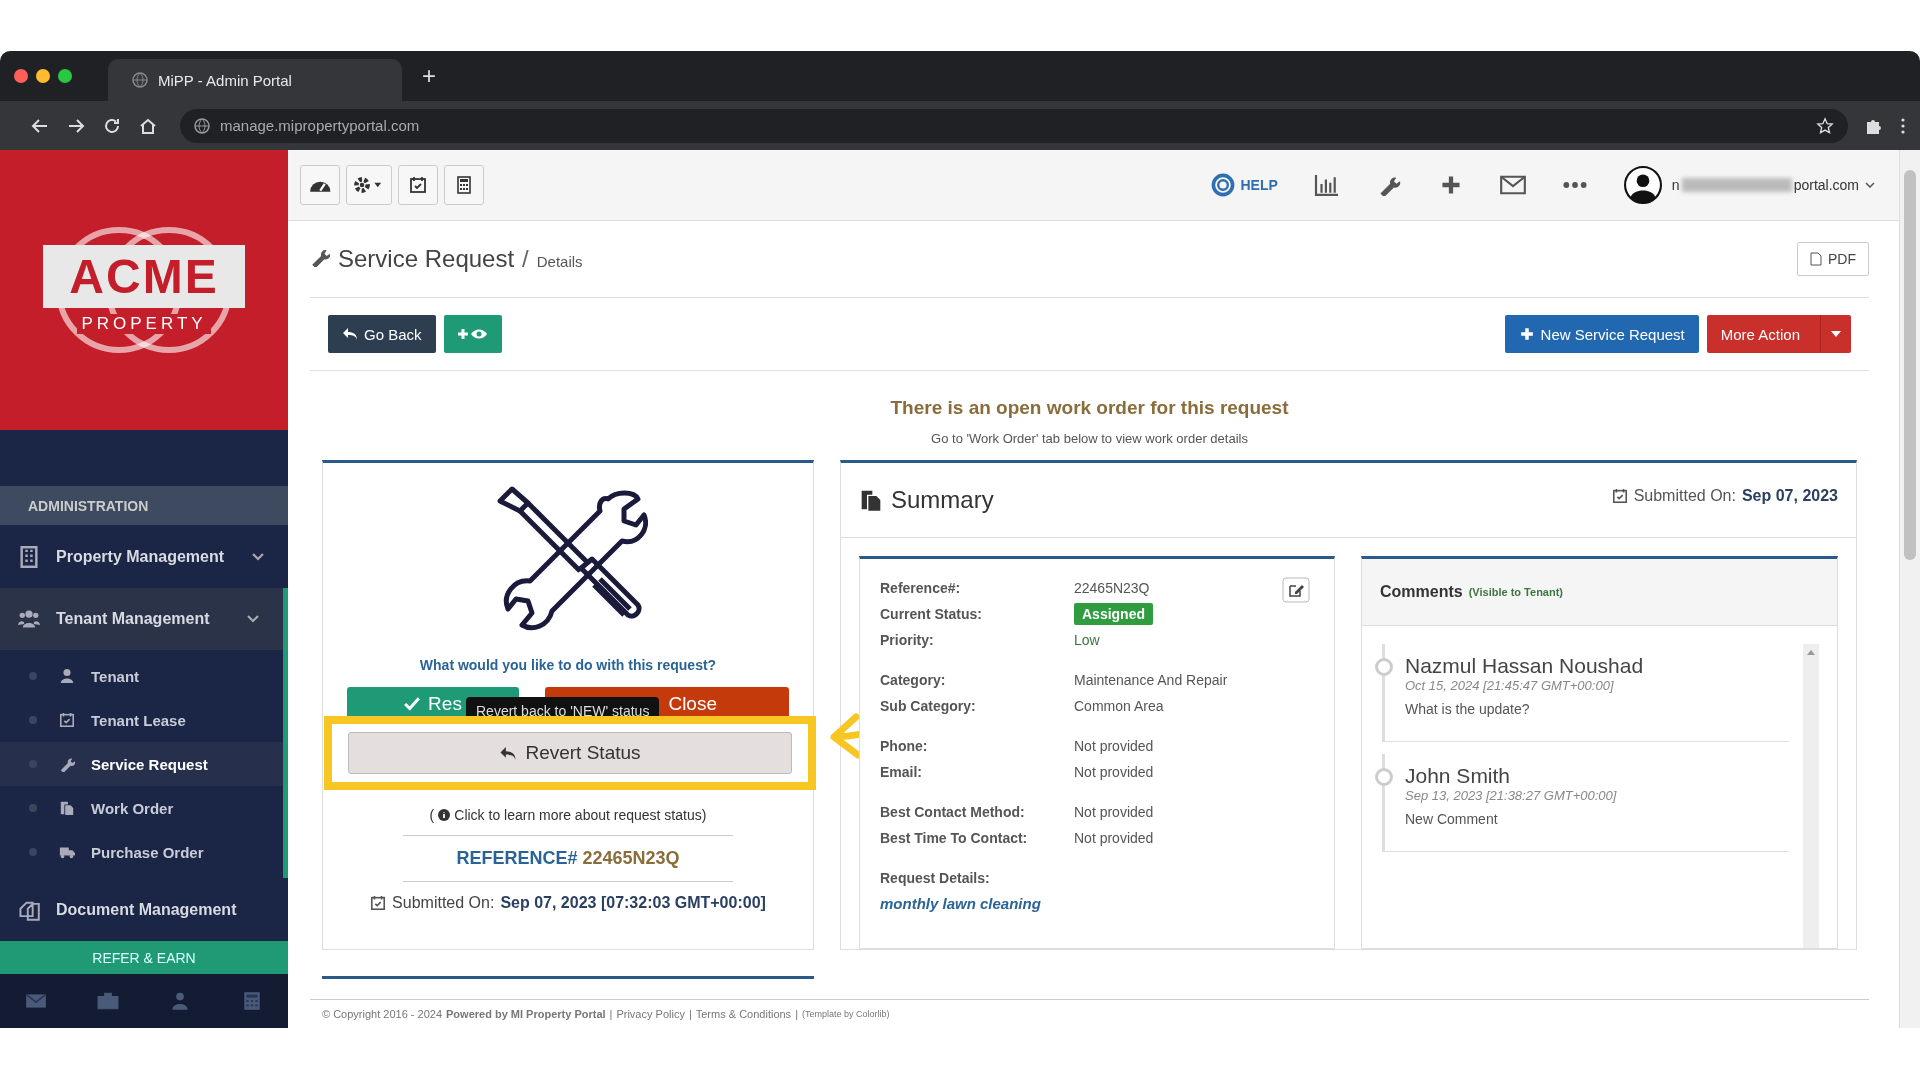 This screenshot has height=1080, width=1920. Describe the element at coordinates (743, 1014) in the screenshot. I see `terms-link: Terms & Conditions` at that location.